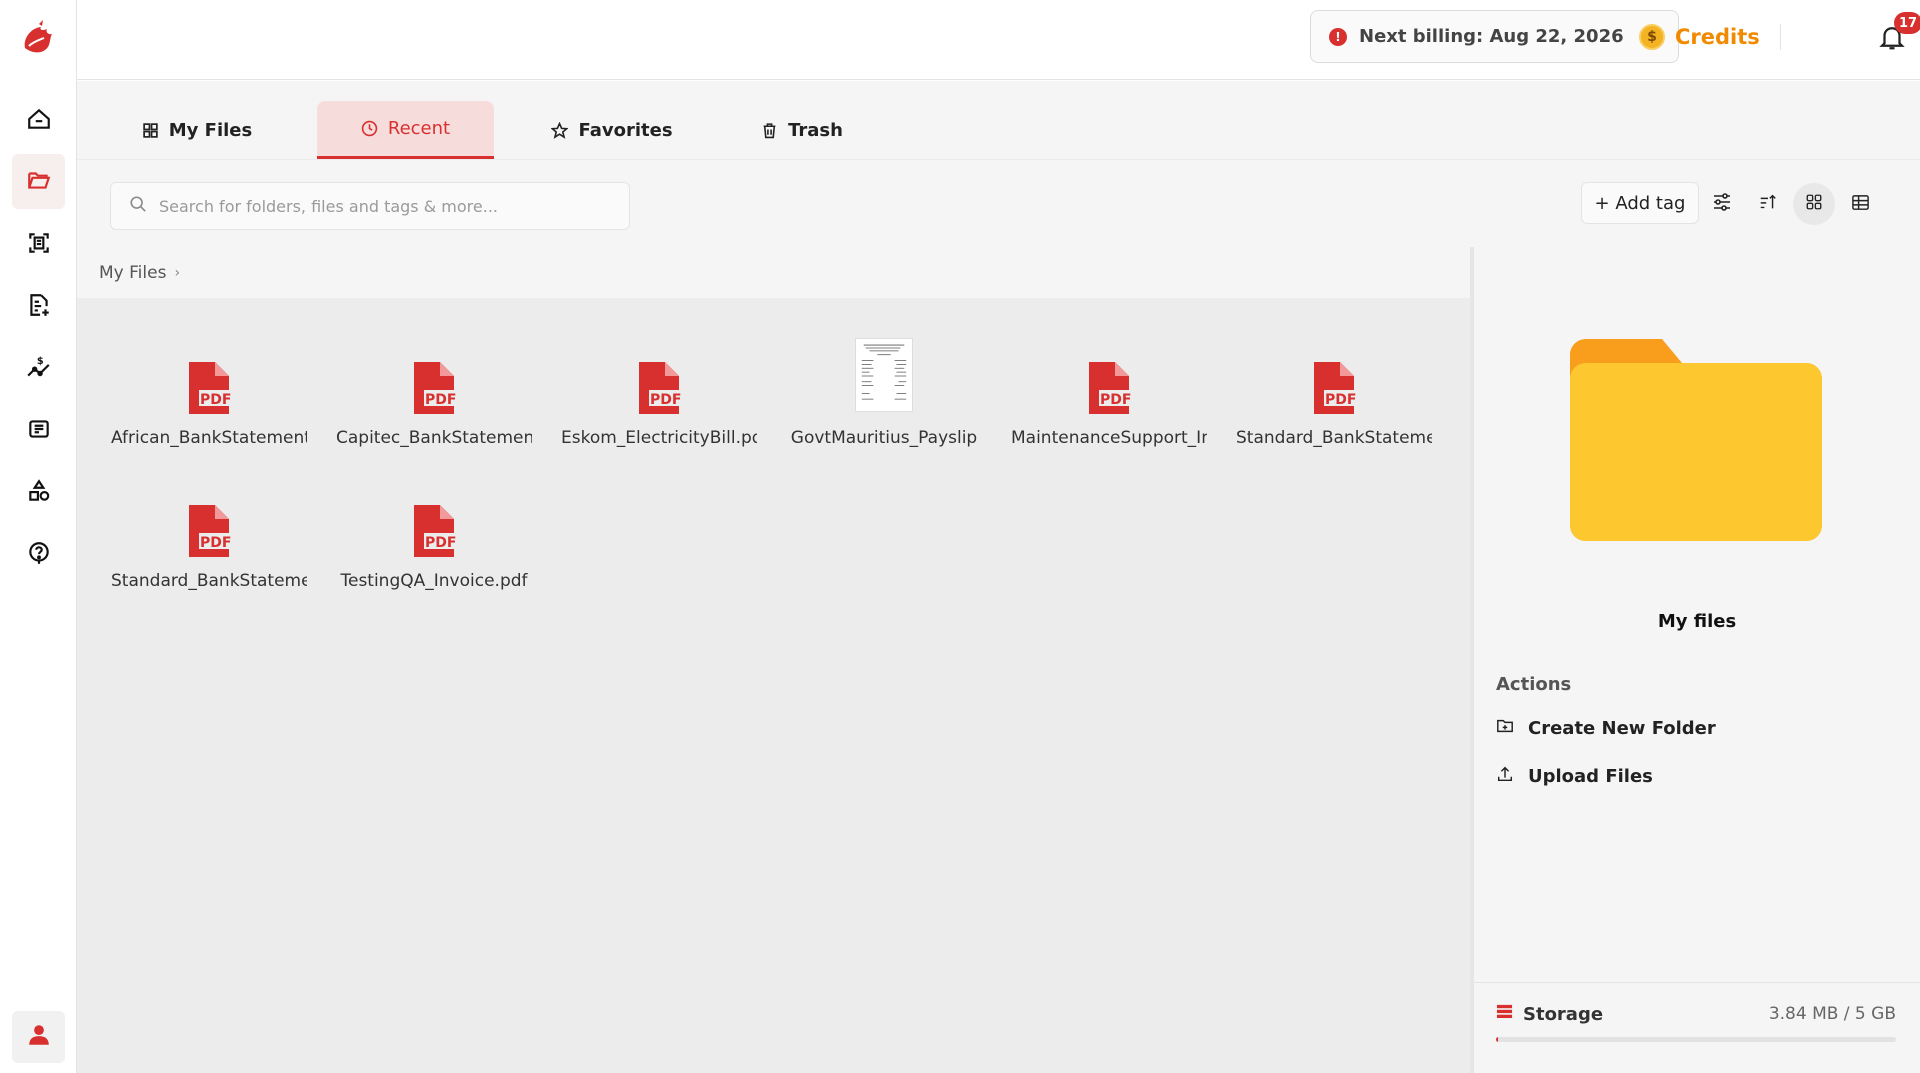 This screenshot has height=1073, width=1920. I want to click on home-icon, so click(39, 121).